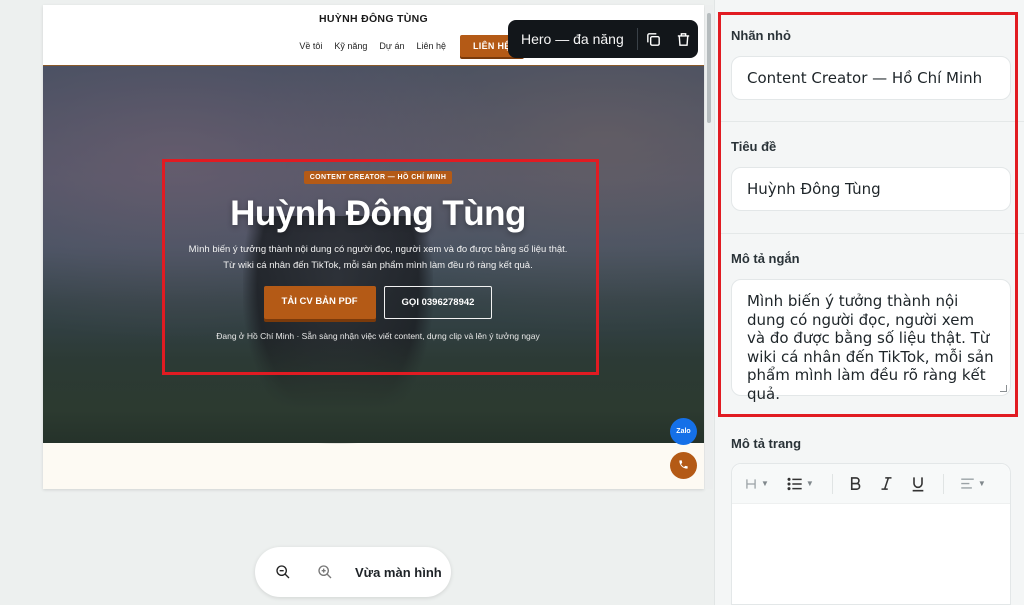 This screenshot has width=1024, height=605. Describe the element at coordinates (683, 431) in the screenshot. I see `zalo-chat-button: Zalo` at that location.